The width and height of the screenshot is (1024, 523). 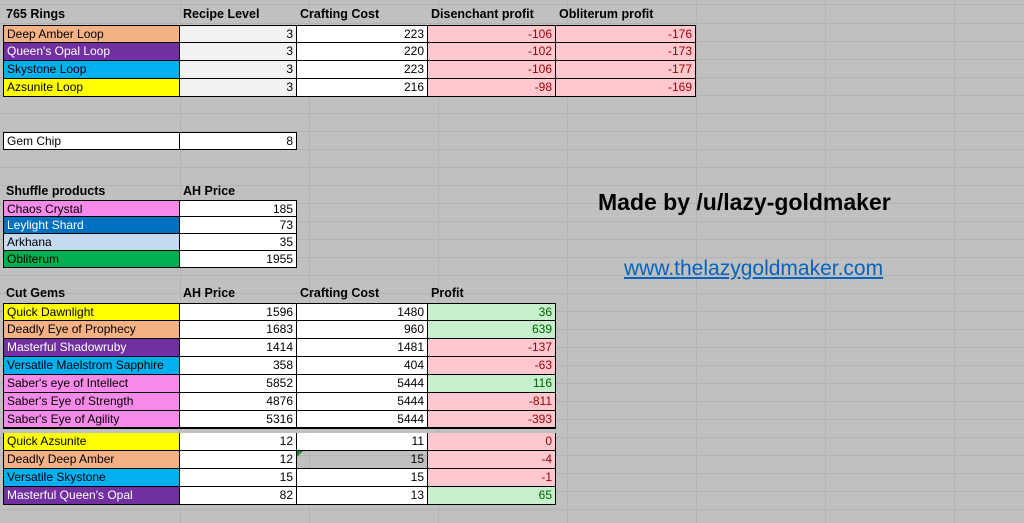 I want to click on ring-de-profit-cell: -98, so click(x=492, y=88).